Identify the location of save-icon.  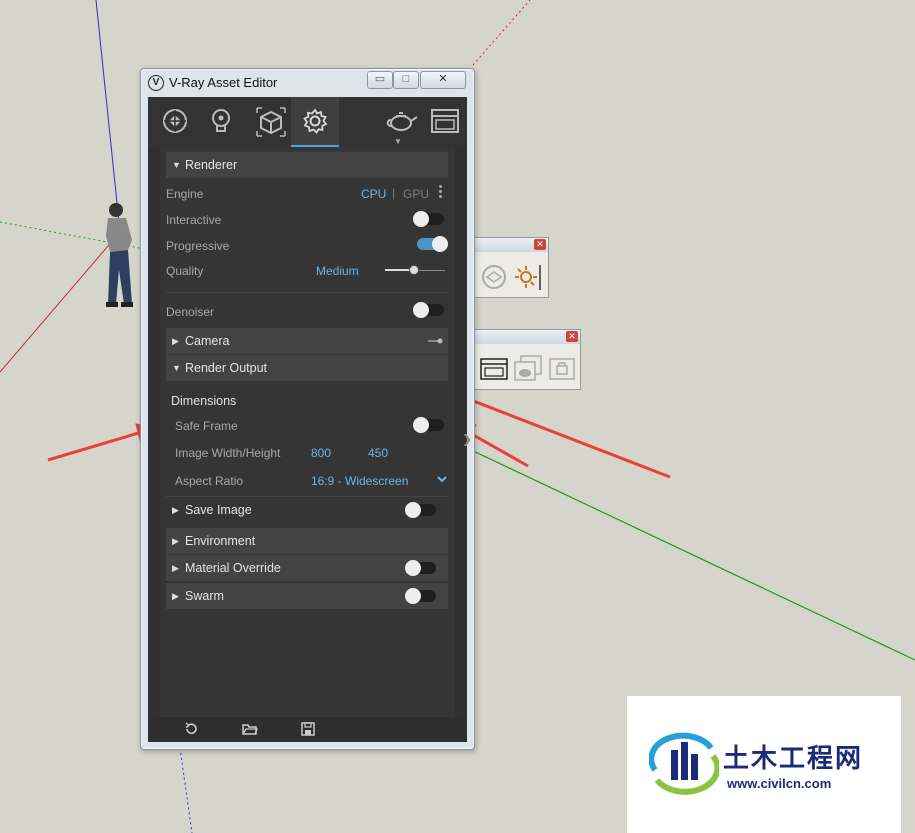
(308, 729).